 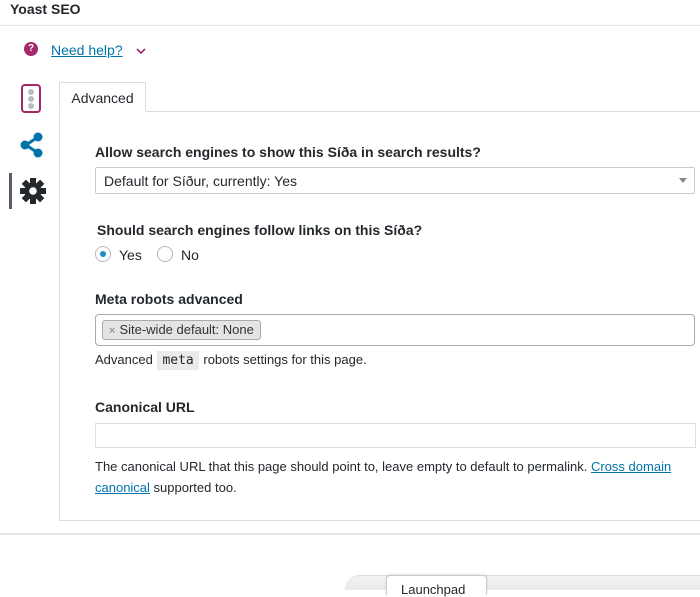 What do you see at coordinates (165, 254) in the screenshot?
I see `follow-no-radio` at bounding box center [165, 254].